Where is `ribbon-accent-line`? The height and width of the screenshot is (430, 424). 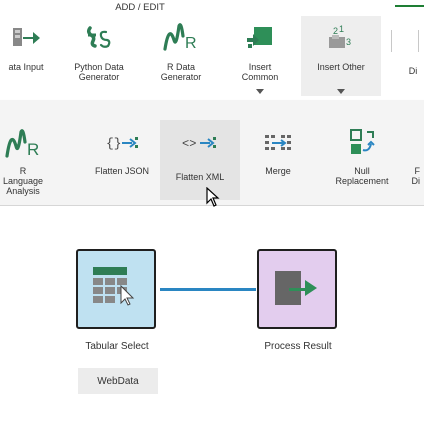
ribbon-accent-line is located at coordinates (409, 6).